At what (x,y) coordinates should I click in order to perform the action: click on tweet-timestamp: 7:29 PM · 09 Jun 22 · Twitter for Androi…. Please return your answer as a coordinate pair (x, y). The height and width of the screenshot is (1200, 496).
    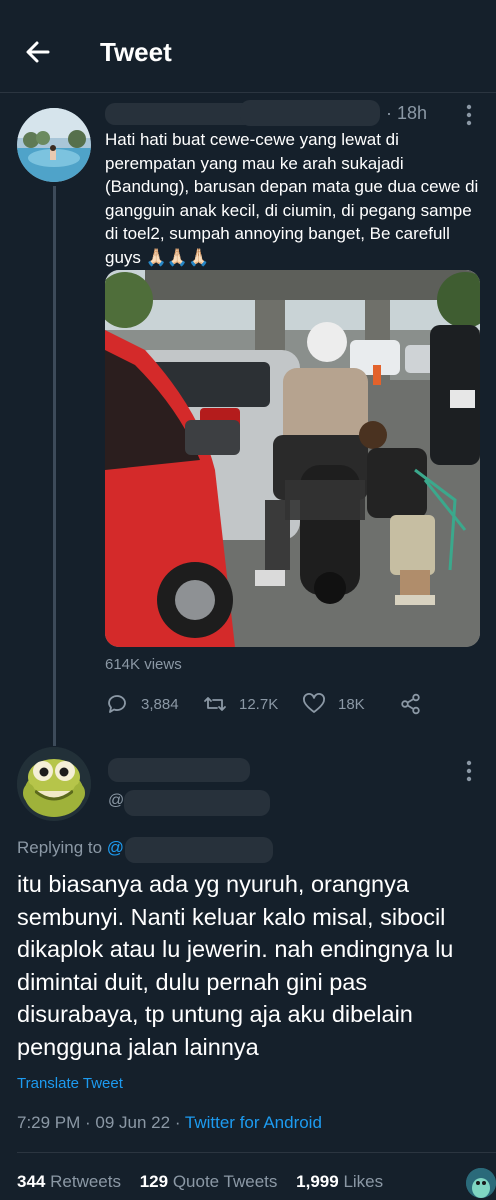
    Looking at the image, I should click on (169, 1123).